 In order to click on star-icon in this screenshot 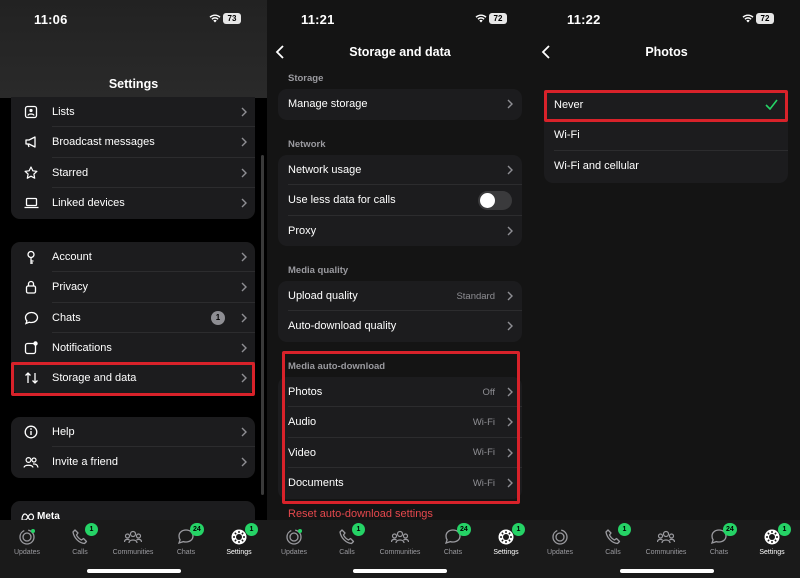, I will do `click(31, 173)`.